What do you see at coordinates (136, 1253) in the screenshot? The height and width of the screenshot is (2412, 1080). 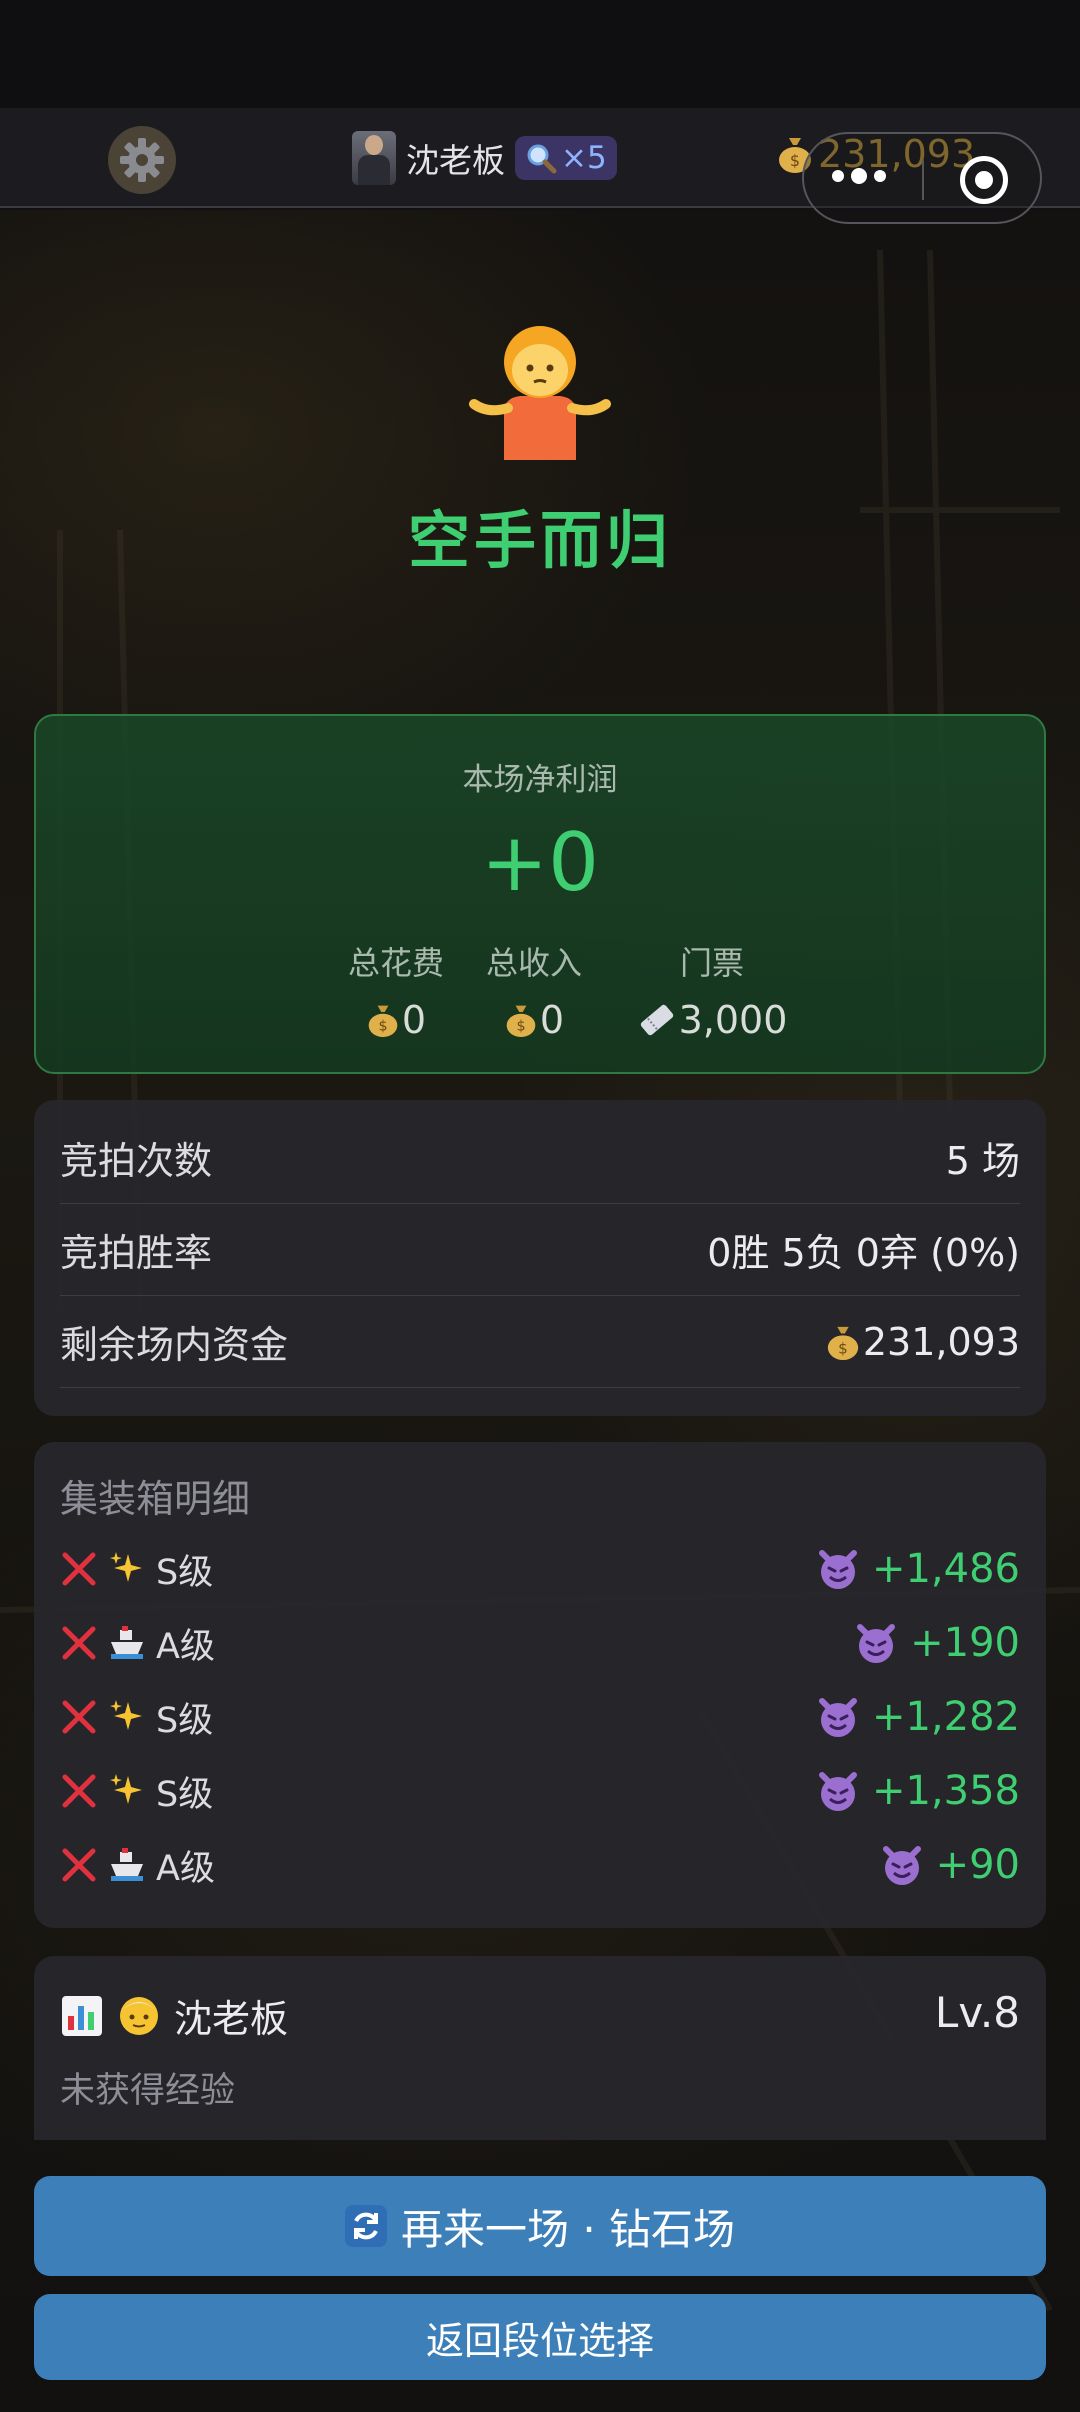 I see `stat-label: 竞拍胜率` at bounding box center [136, 1253].